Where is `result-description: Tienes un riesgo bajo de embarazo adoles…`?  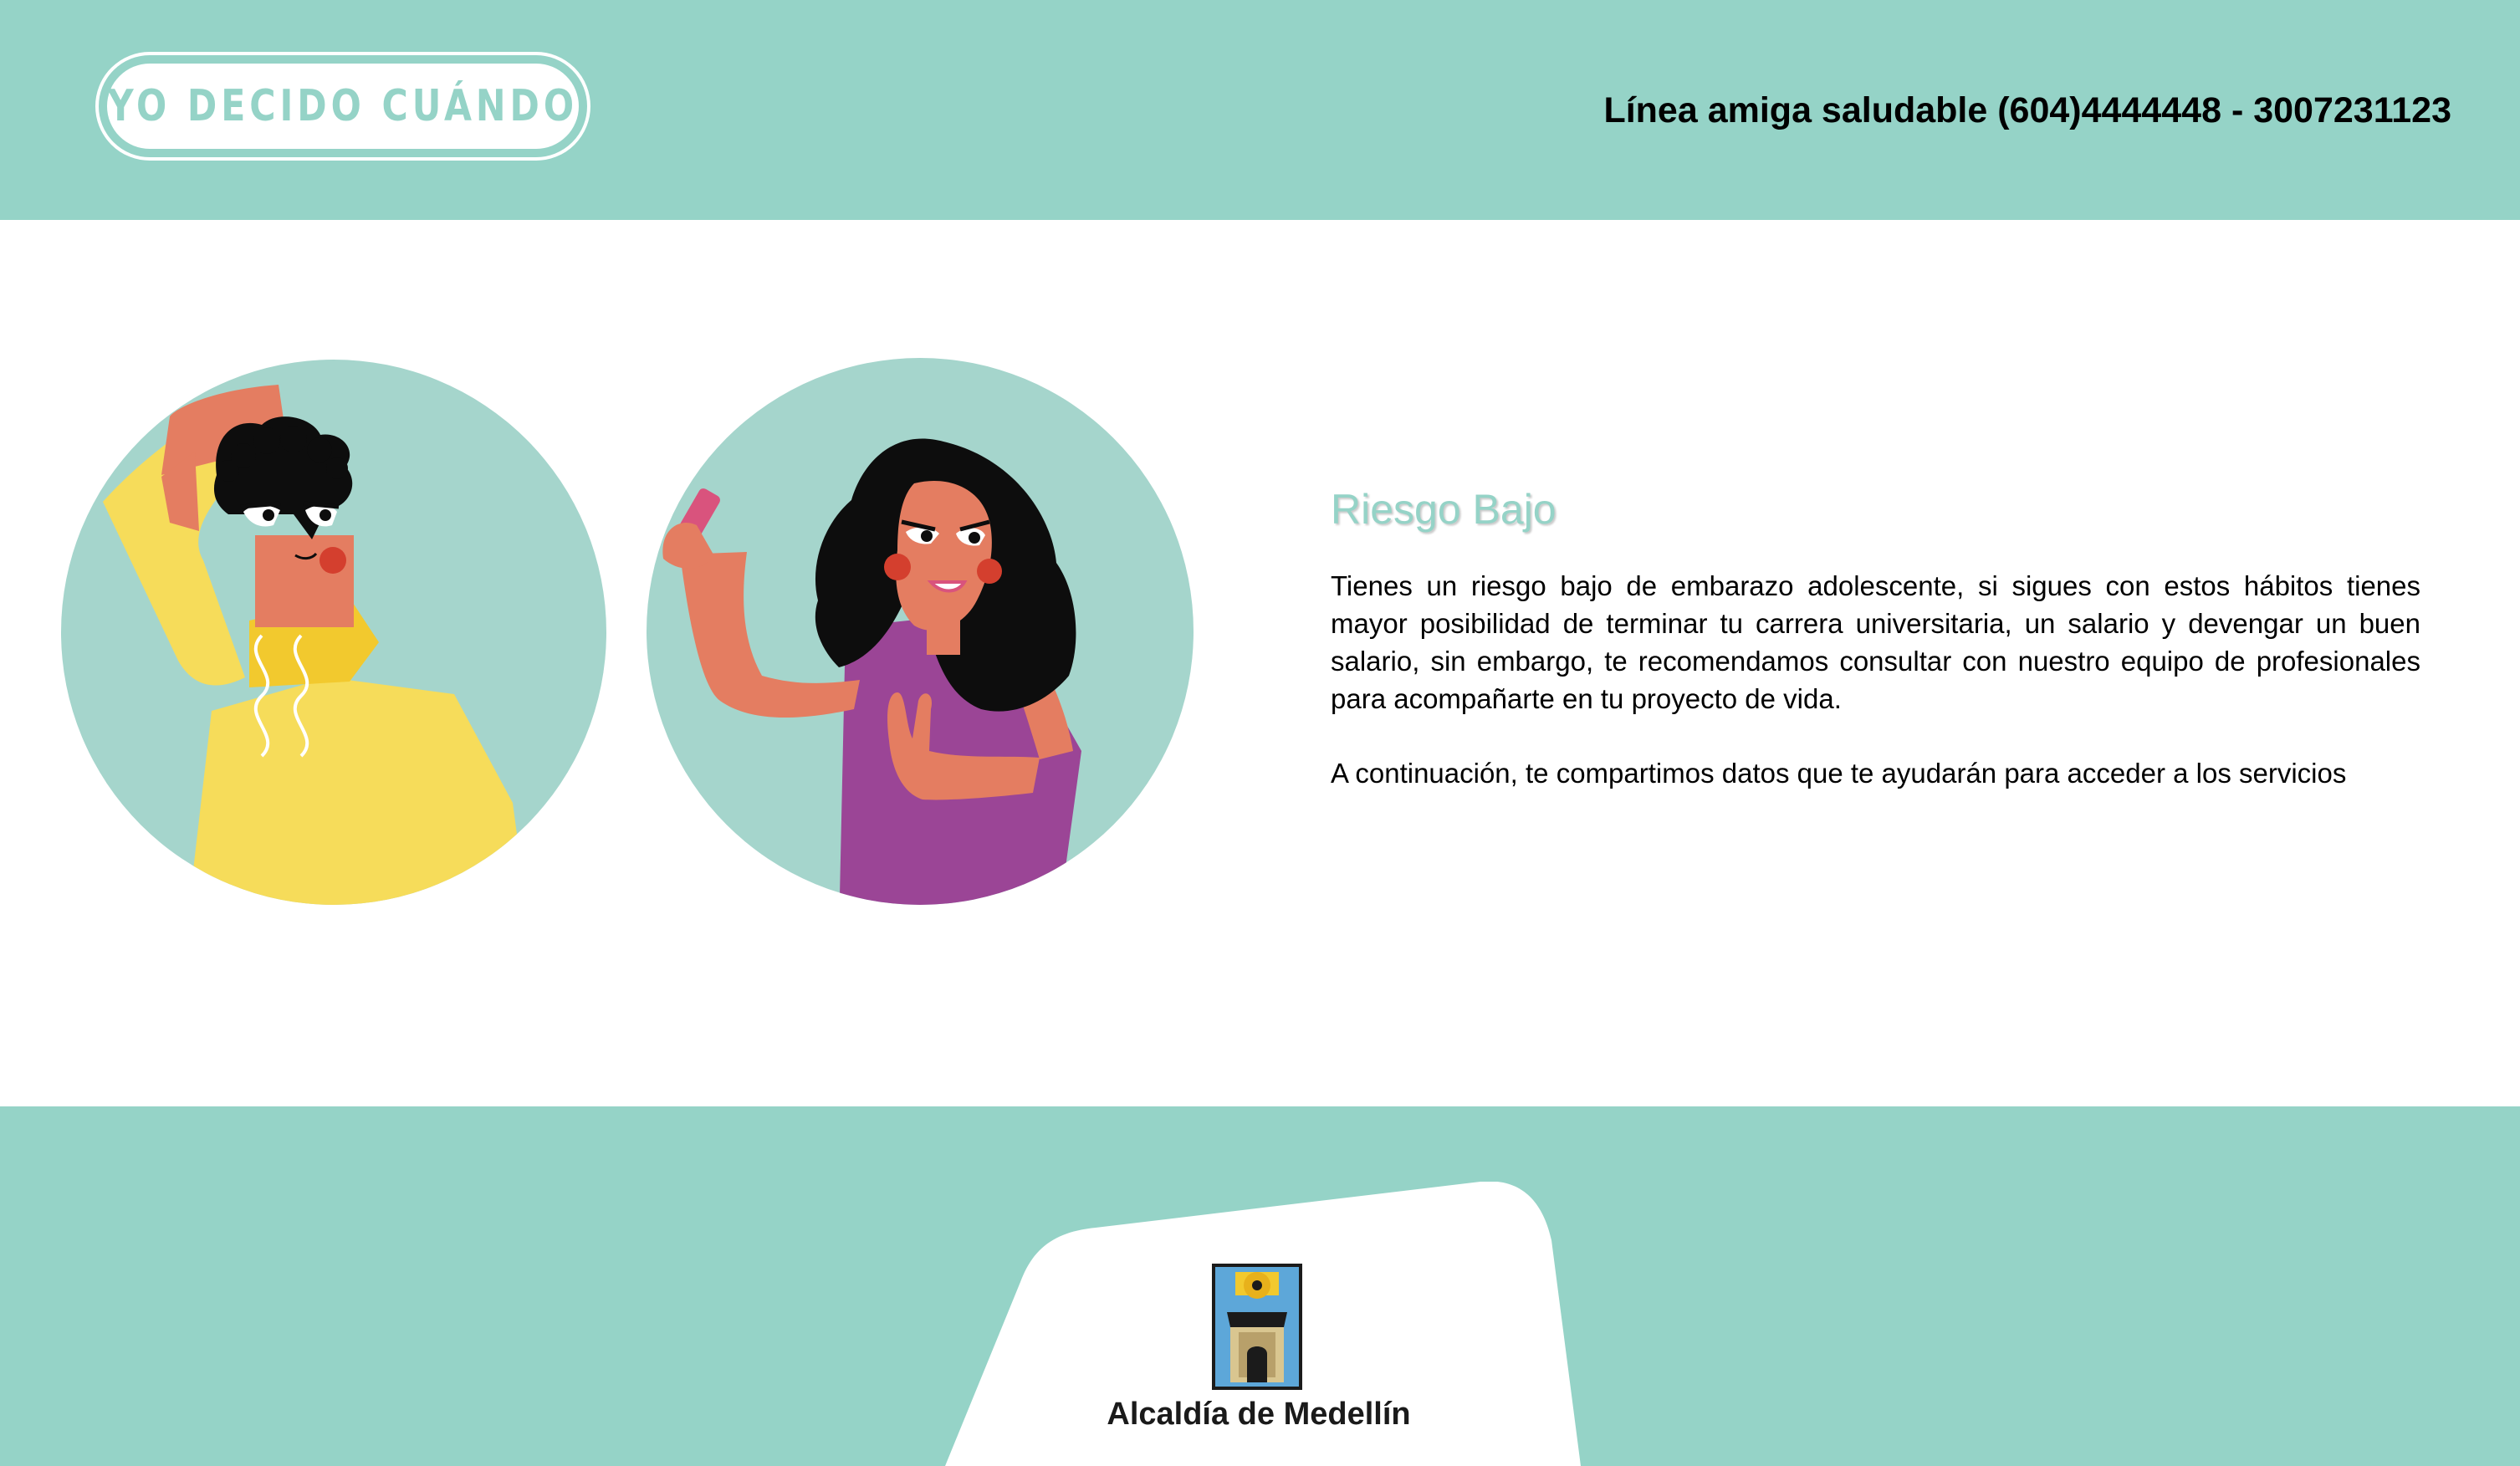 result-description: Tienes un riesgo bajo de embarazo adoles… is located at coordinates (1875, 642).